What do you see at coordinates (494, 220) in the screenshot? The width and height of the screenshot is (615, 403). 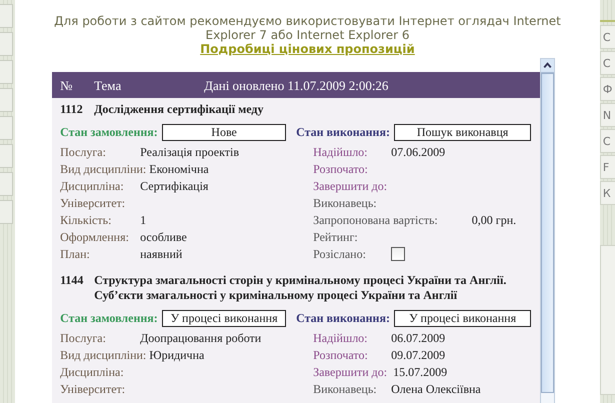 I see `field-value: 0,00 грн.` at bounding box center [494, 220].